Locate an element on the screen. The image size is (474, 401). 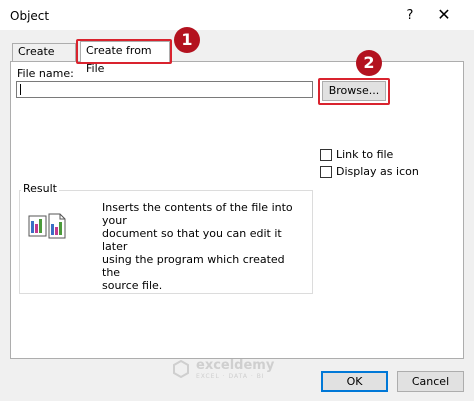
result-line: using the program which created the is located at coordinates (193, 266).